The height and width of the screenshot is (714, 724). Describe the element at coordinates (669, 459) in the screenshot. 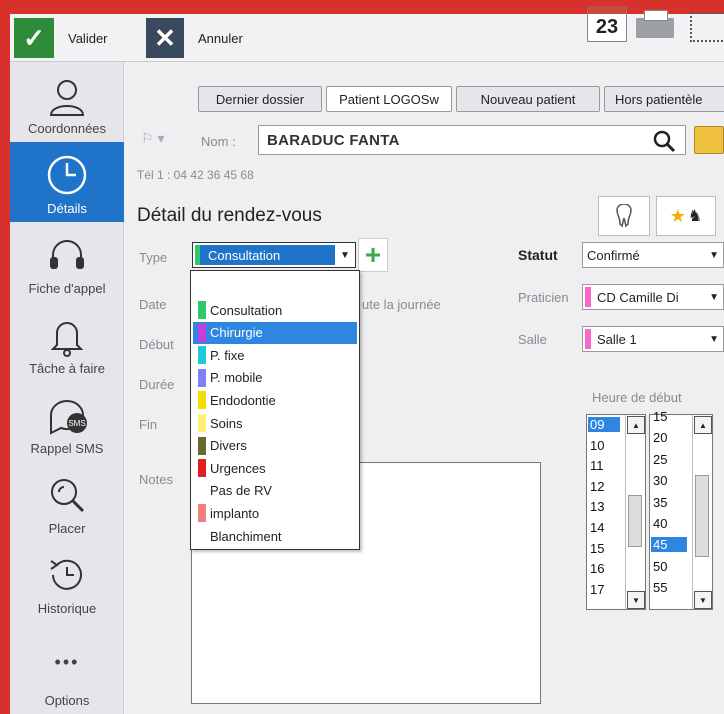

I see `list-item: 25` at that location.